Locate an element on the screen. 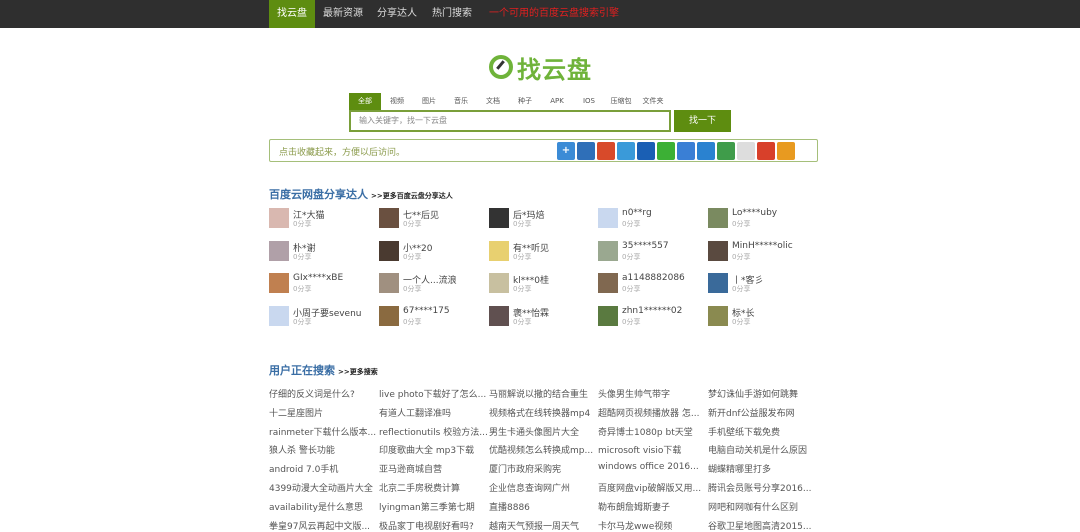  more-searches-link: >>更多搜索 is located at coordinates (358, 372).